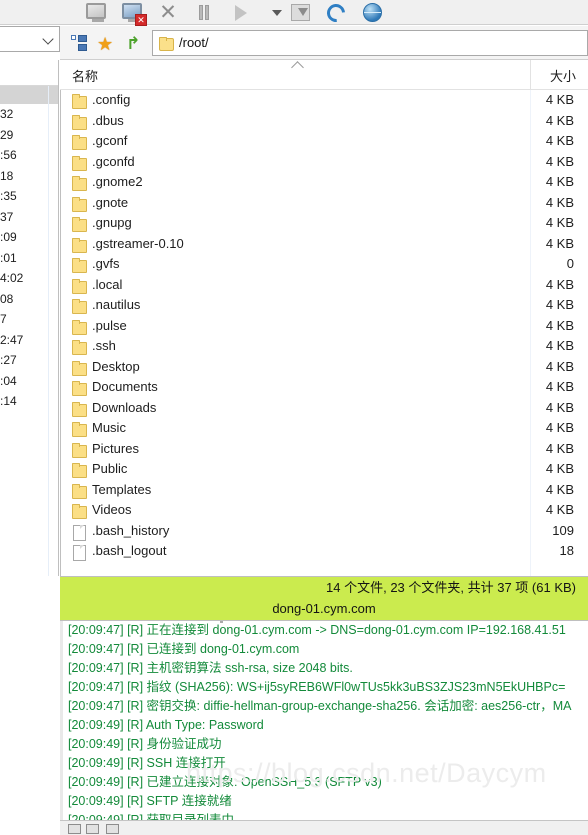  I want to click on local-pane-row: :04, so click(29, 381).